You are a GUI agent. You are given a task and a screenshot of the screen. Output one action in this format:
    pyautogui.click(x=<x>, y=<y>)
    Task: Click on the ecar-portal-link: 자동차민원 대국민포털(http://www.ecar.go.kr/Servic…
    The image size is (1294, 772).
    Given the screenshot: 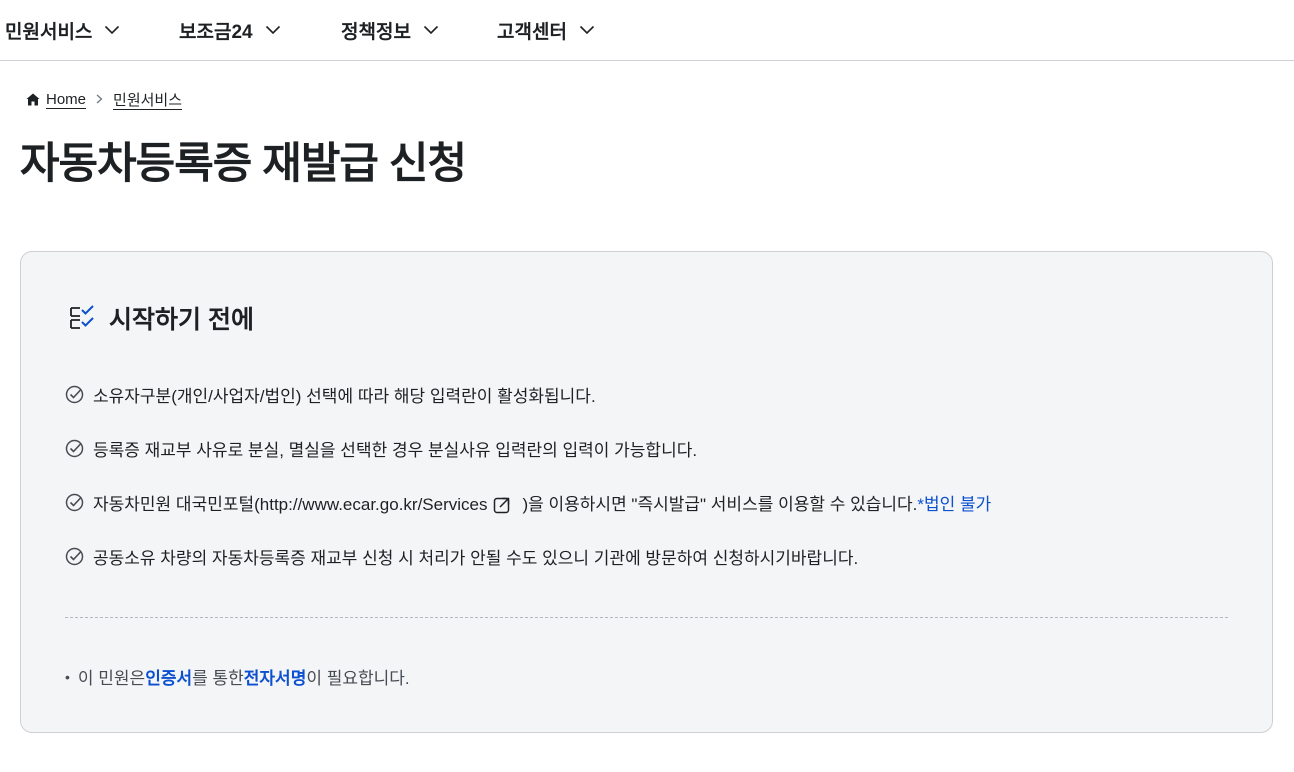 What is the action you would take?
    pyautogui.click(x=290, y=504)
    